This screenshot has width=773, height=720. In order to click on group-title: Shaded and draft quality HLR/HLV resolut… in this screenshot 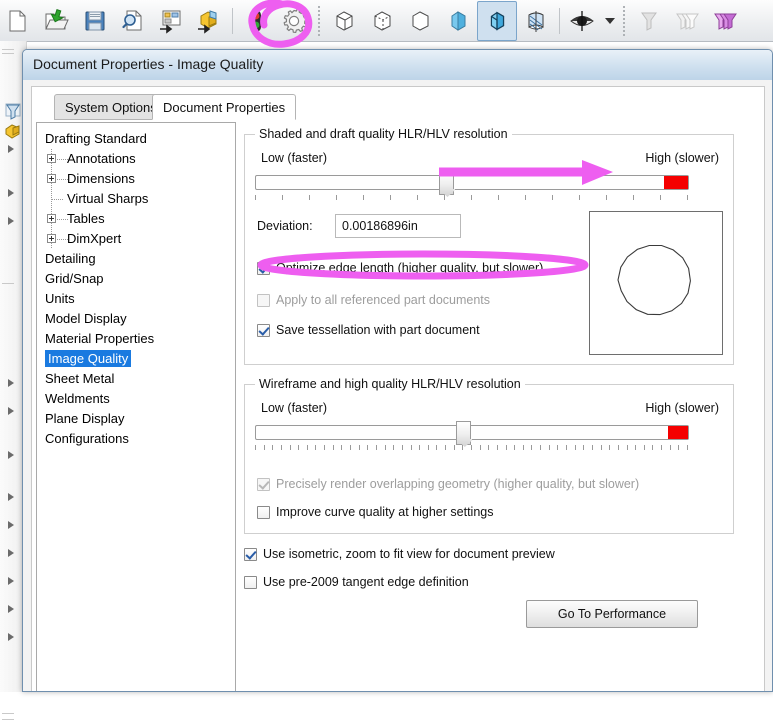, I will do `click(383, 134)`.